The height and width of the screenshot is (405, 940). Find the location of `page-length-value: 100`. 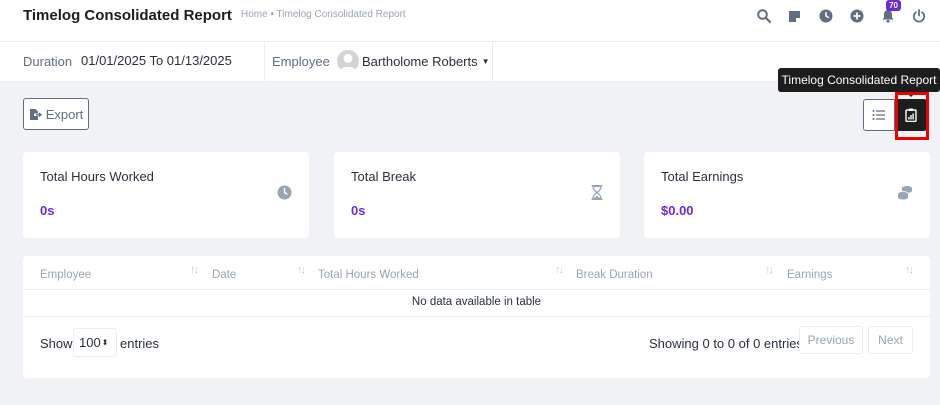

page-length-value: 100 is located at coordinates (90, 342).